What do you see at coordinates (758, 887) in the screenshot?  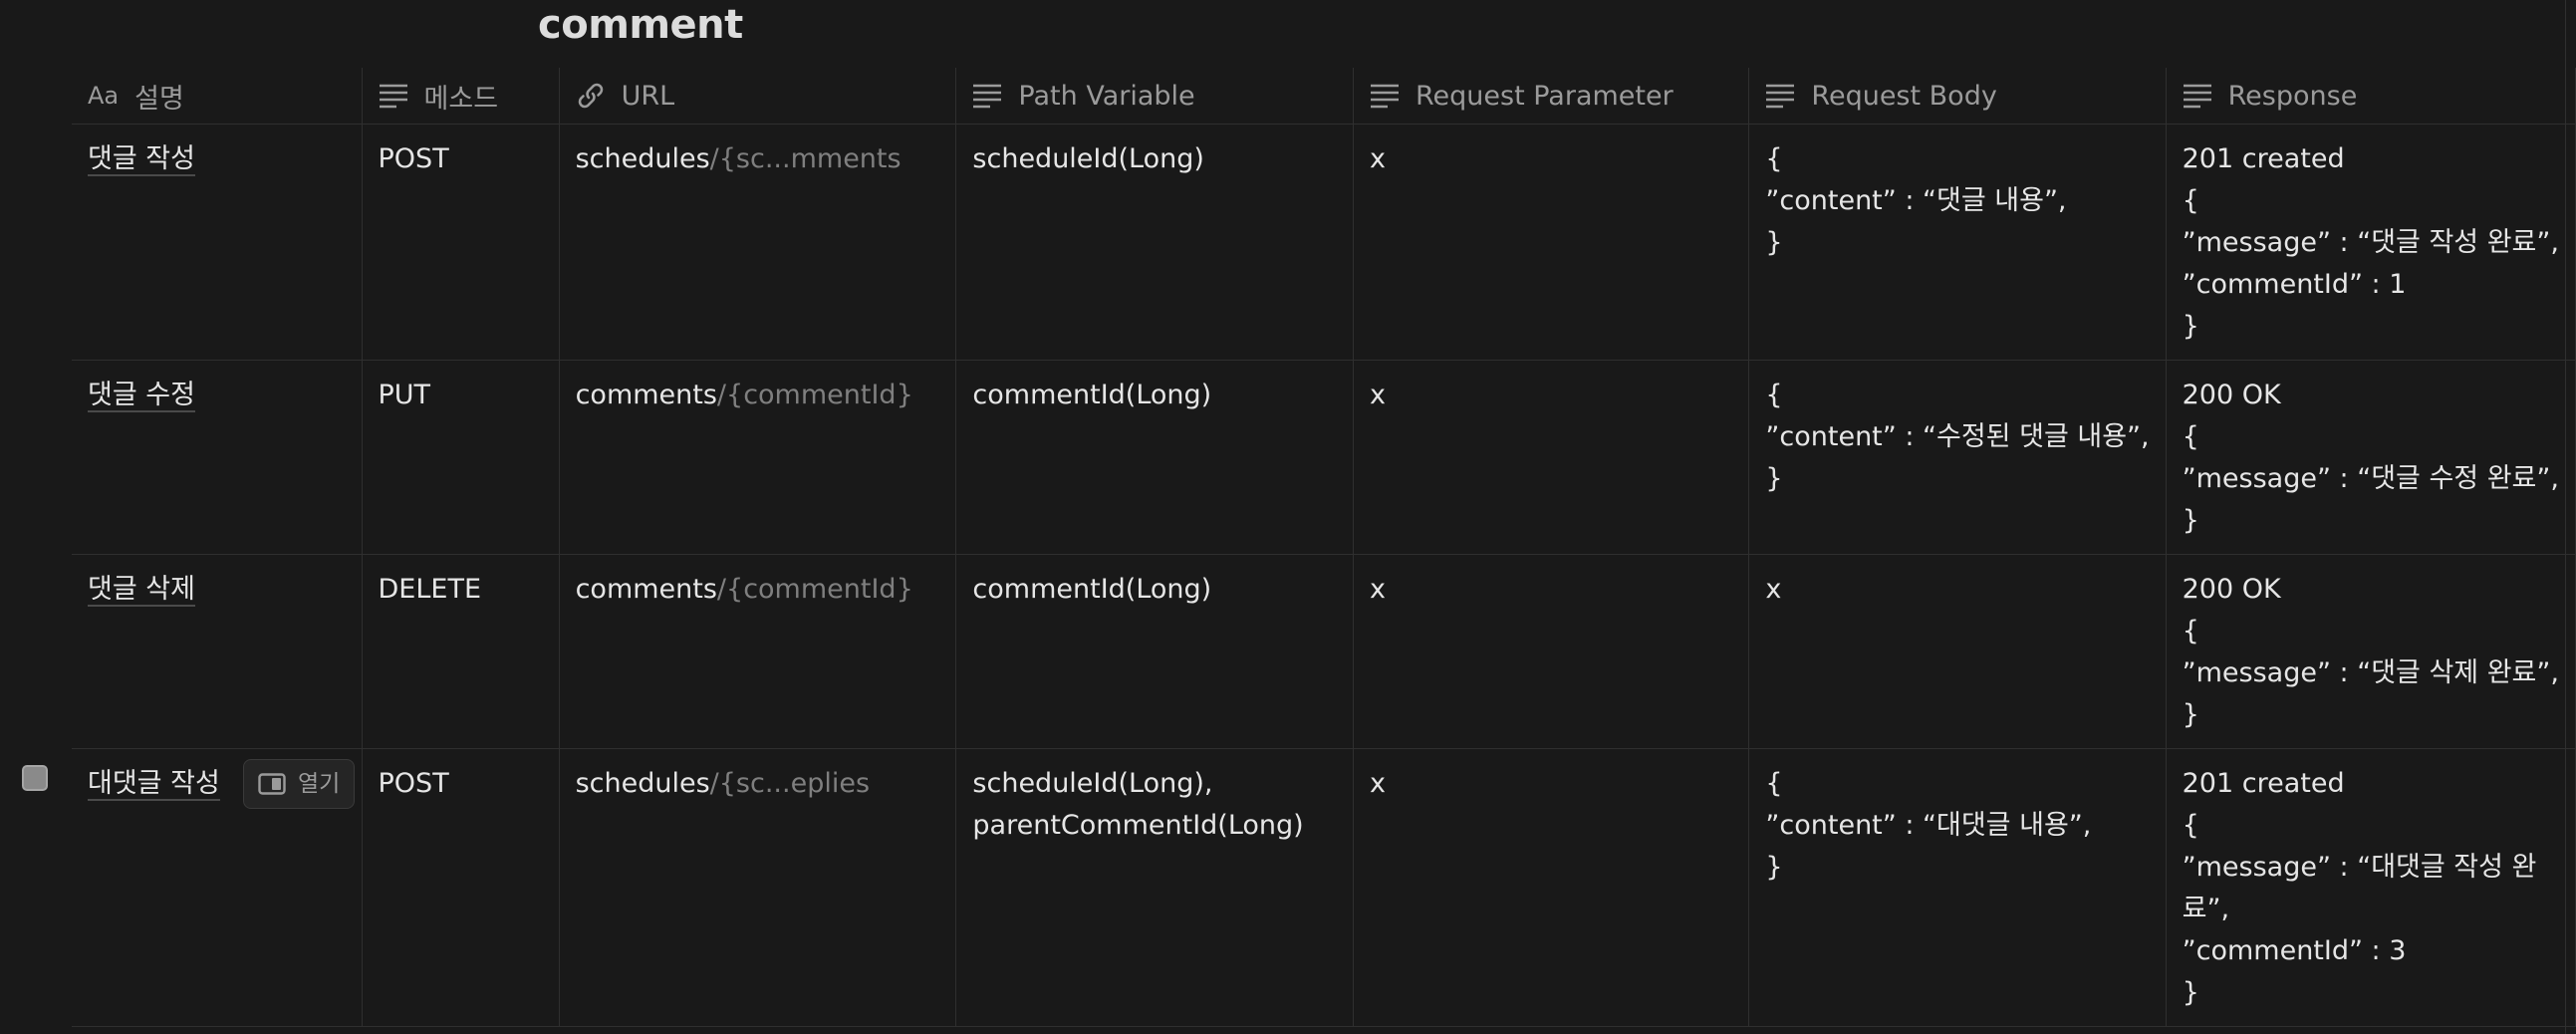 I see `cell-url: schedules/{sc...eplies` at bounding box center [758, 887].